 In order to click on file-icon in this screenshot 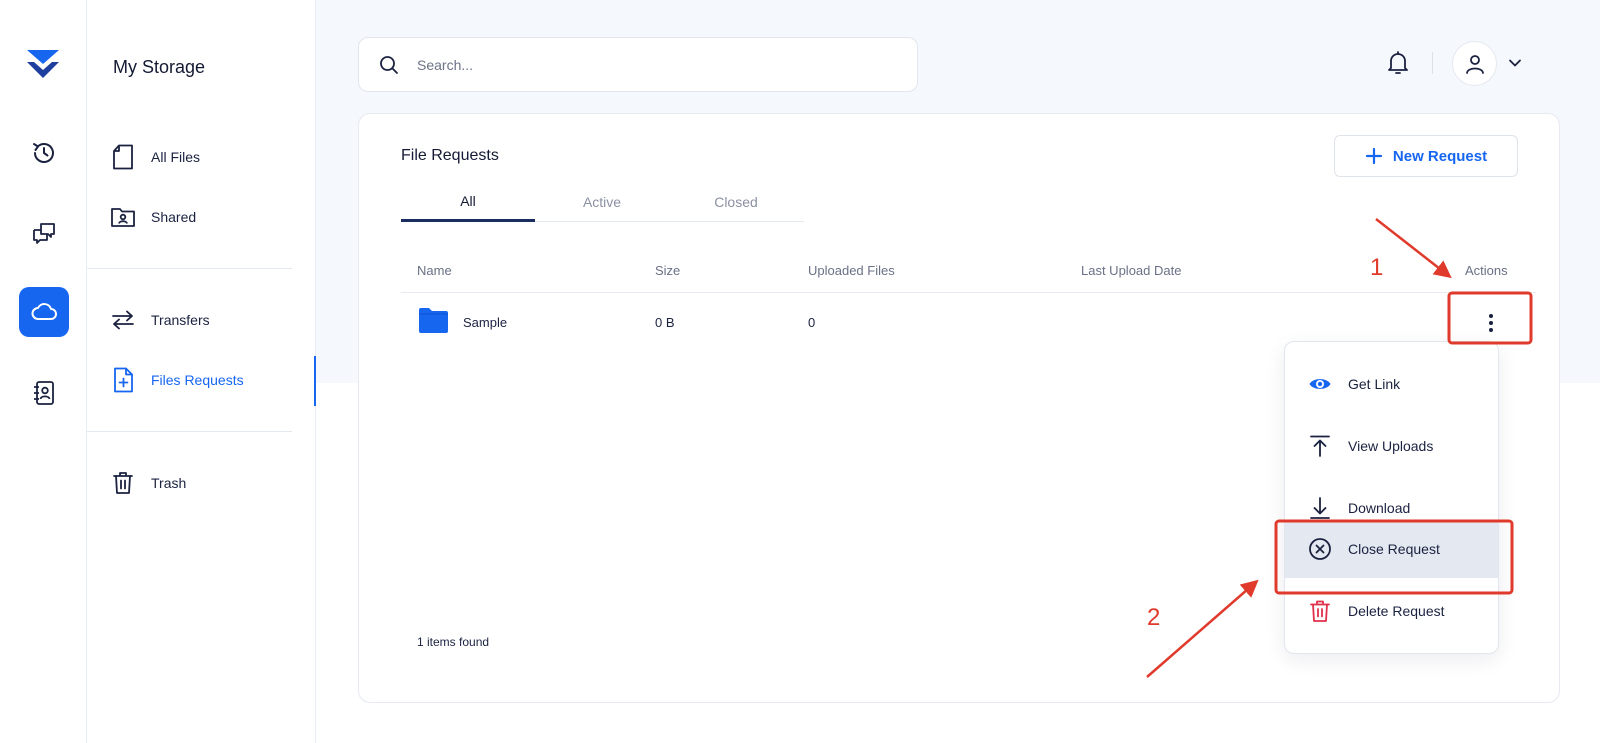, I will do `click(123, 157)`.